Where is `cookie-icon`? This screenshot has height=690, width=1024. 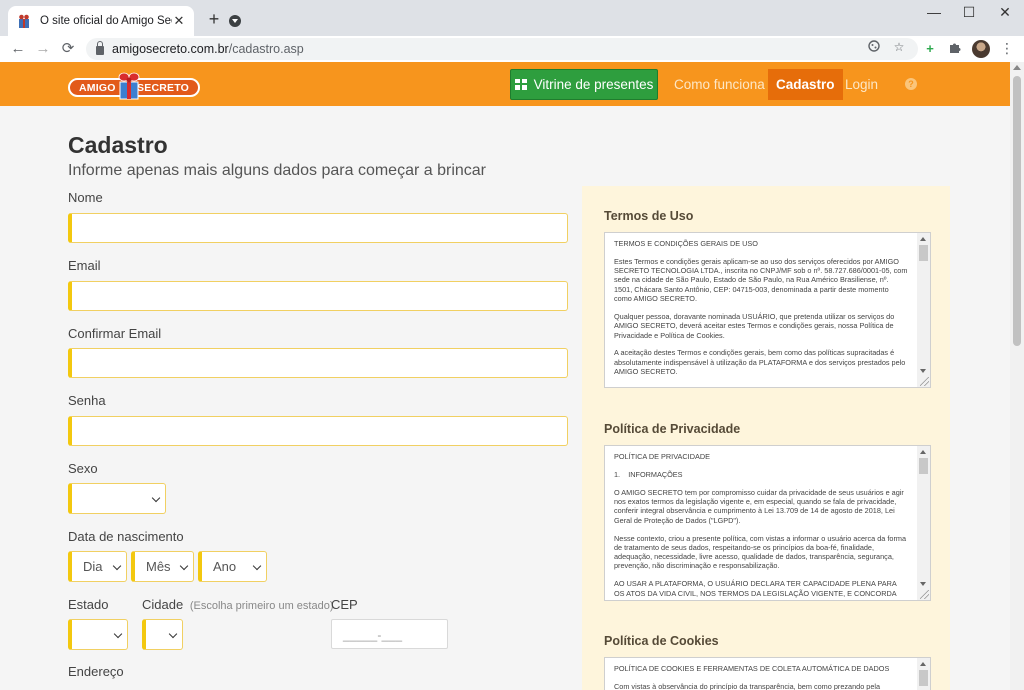
cookie-icon is located at coordinates (874, 47).